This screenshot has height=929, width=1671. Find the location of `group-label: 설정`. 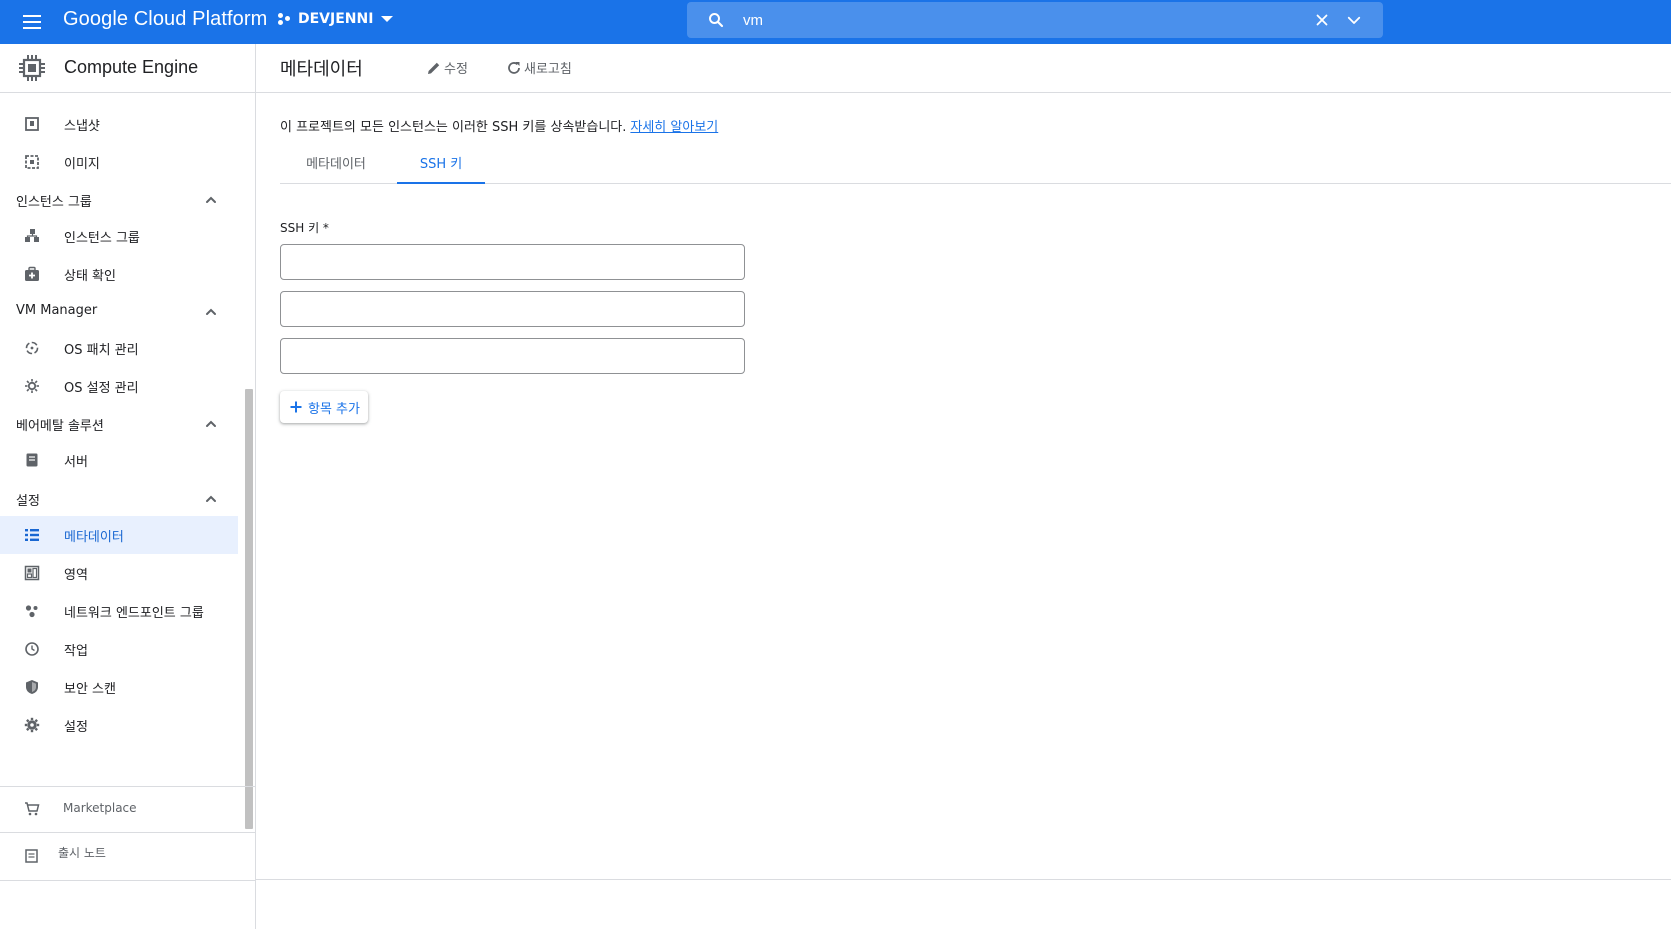

group-label: 설정 is located at coordinates (28, 501).